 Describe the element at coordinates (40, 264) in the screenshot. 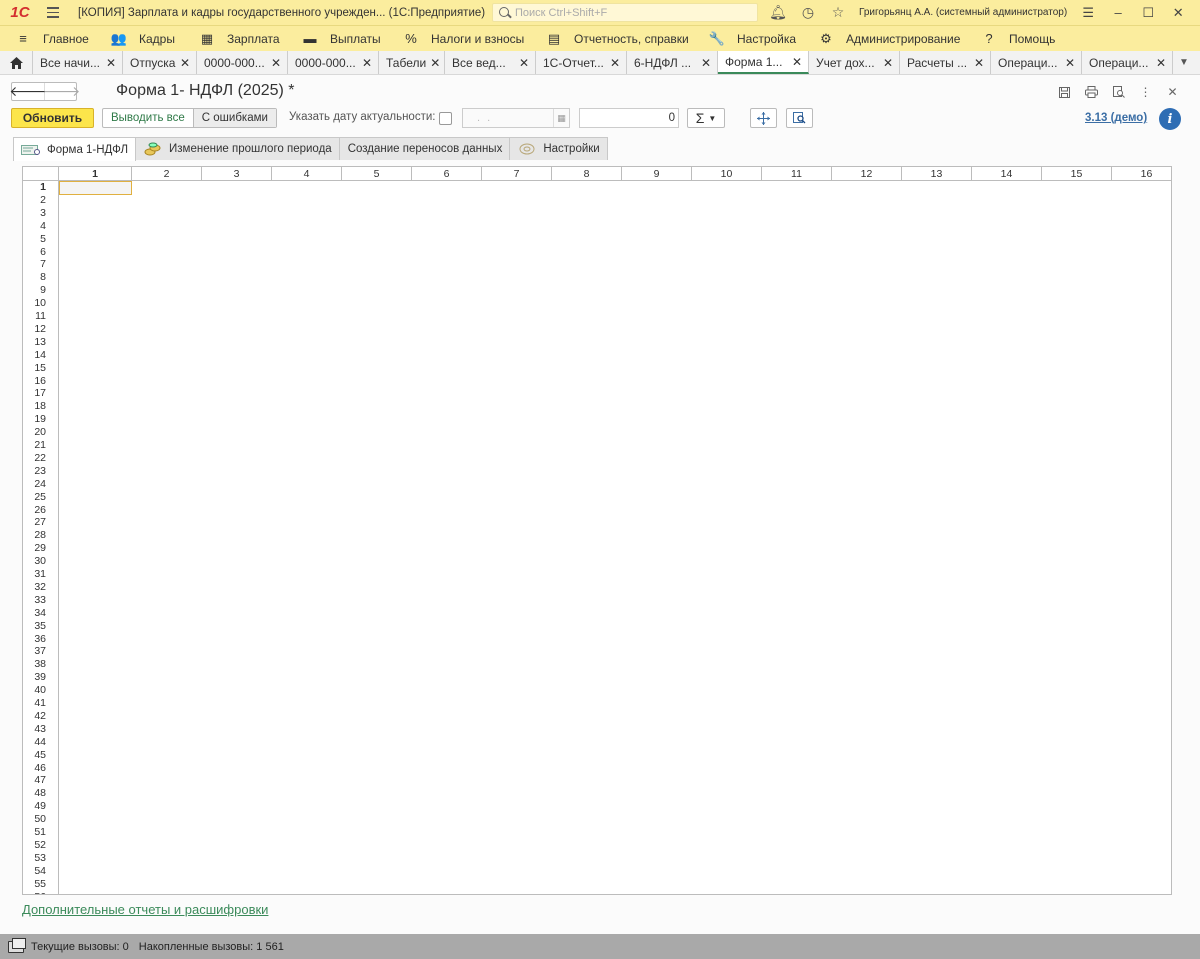

I see `row-header: 7` at that location.